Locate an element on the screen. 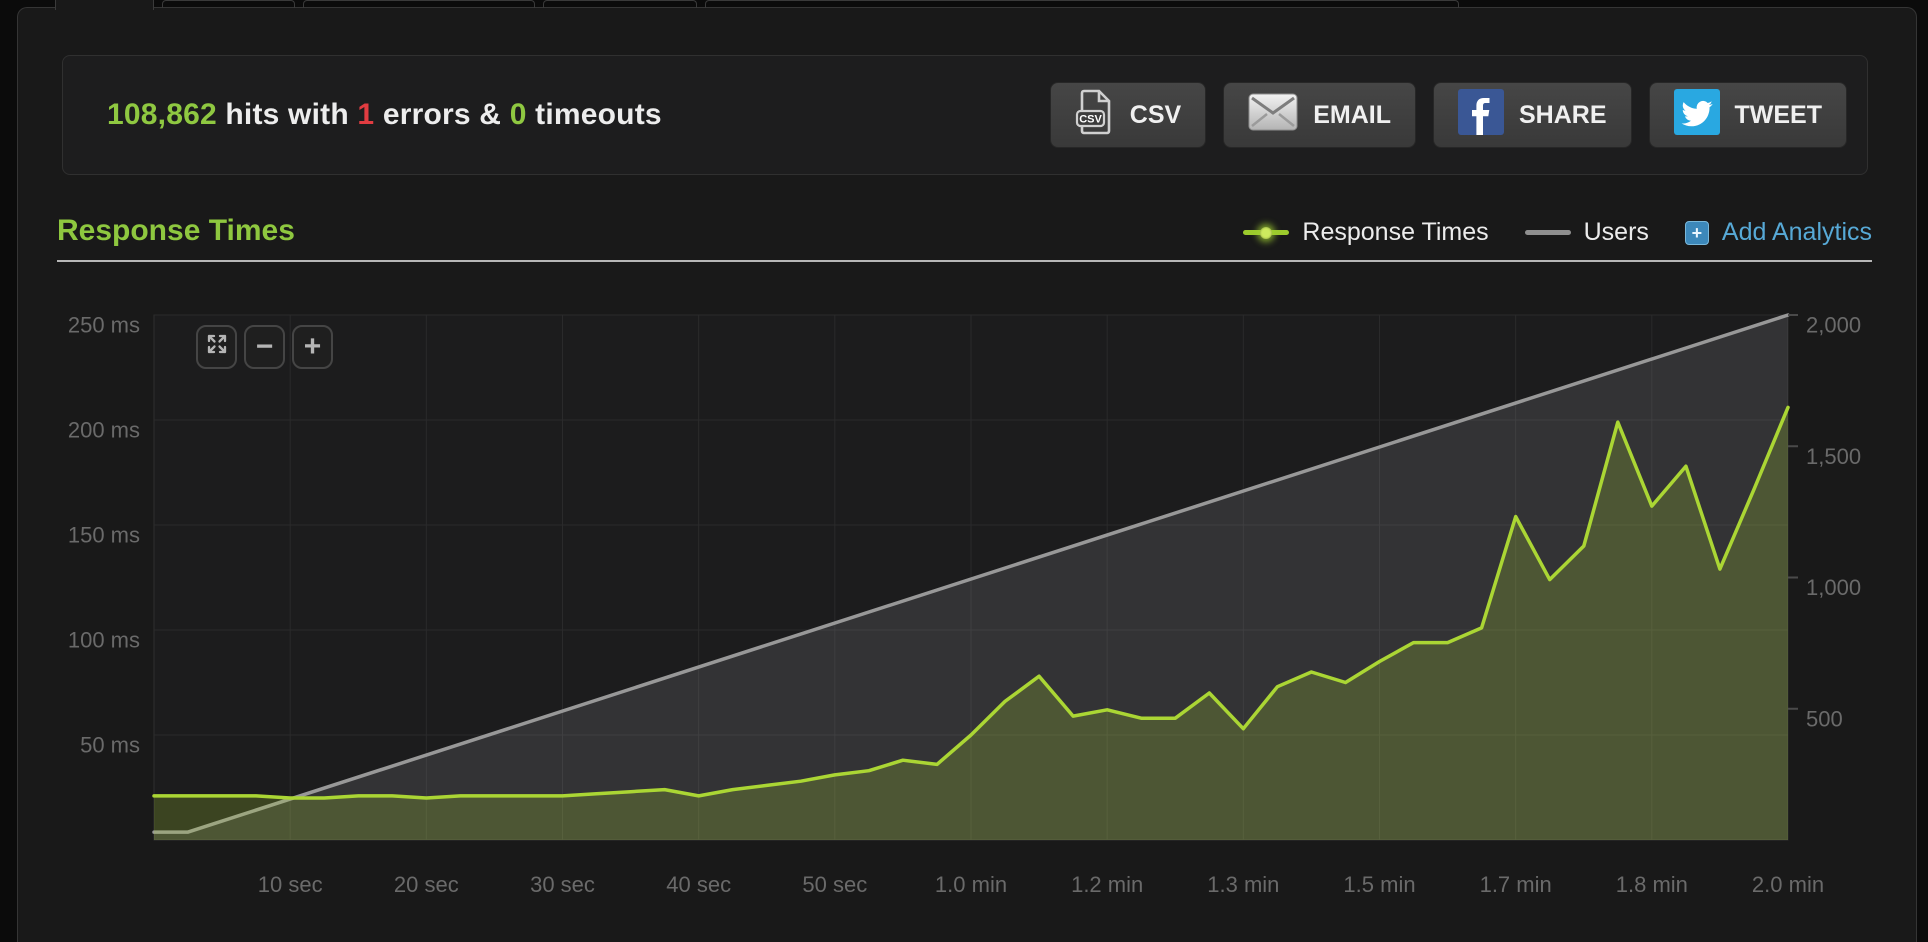 The width and height of the screenshot is (1928, 942). svg-text: 250 ms is located at coordinates (104, 325).